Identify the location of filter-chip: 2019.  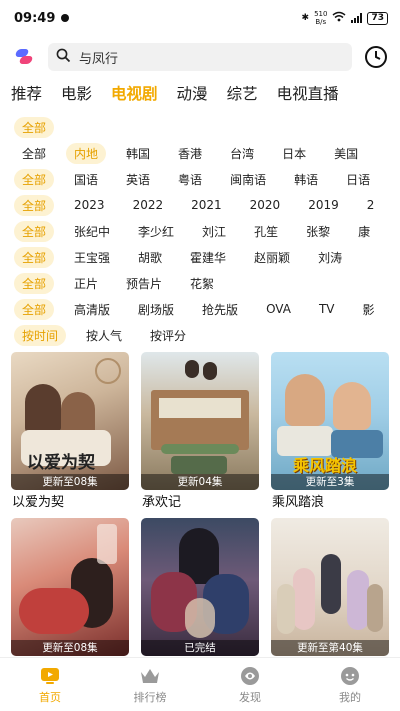
(323, 205).